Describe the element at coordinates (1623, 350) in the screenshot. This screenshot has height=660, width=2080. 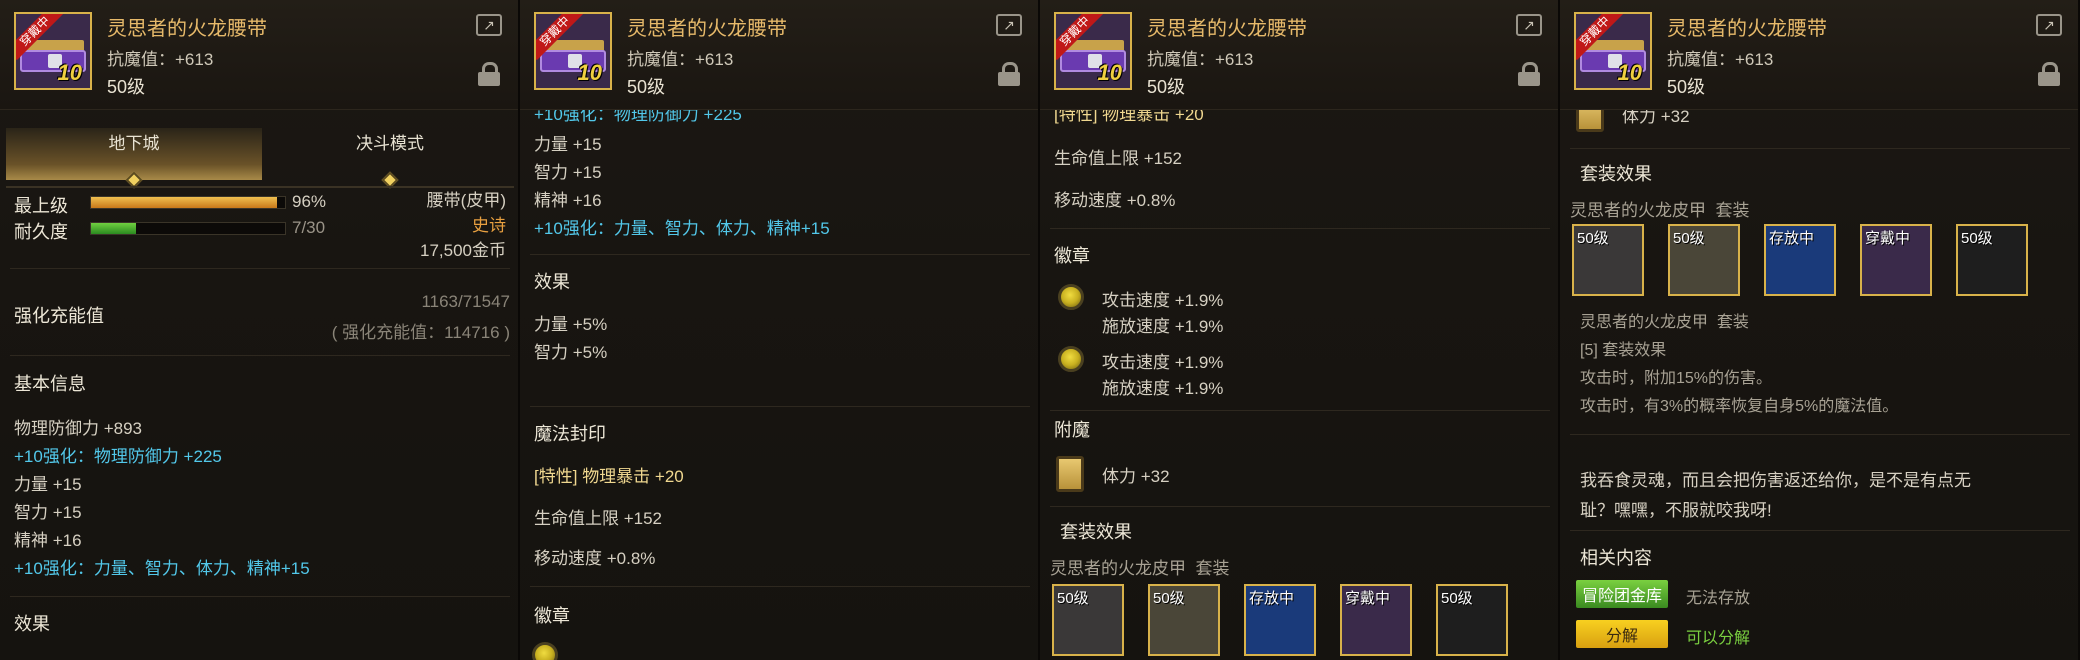
I see `set-count: [5] 套装效果` at that location.